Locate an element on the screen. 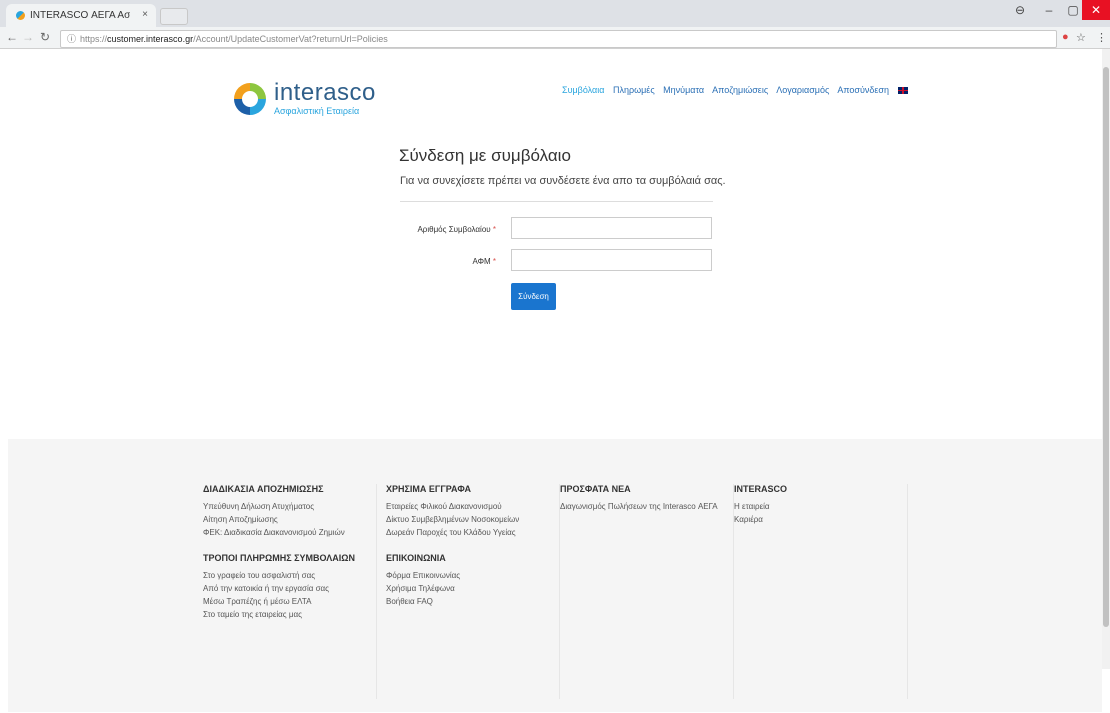 This screenshot has height=713, width=1110. tab-title: INTERASCO ΑΕΓΑ Ασφαλ is located at coordinates (80, 15).